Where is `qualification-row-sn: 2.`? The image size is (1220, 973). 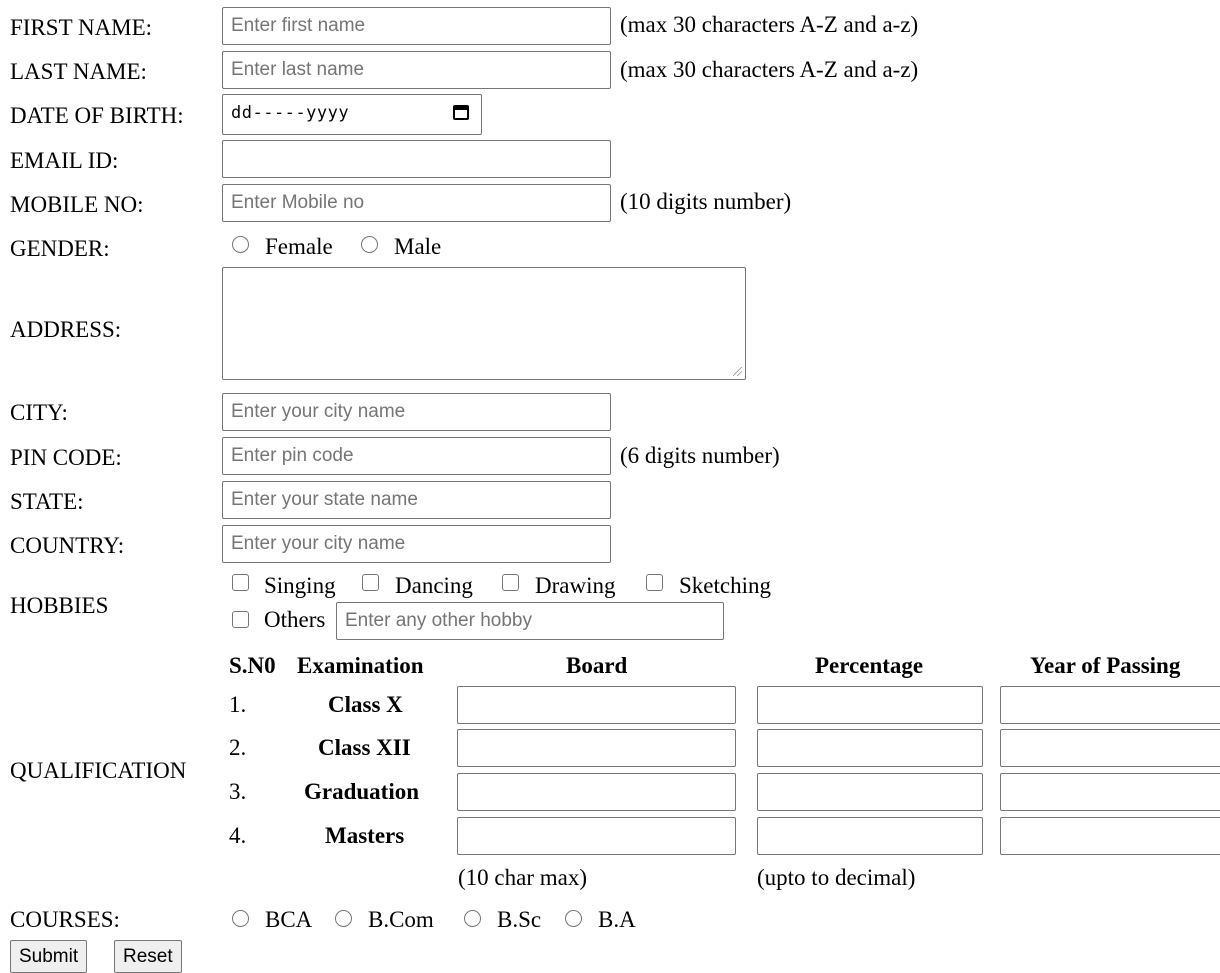
qualification-row-sn: 2. is located at coordinates (238, 747).